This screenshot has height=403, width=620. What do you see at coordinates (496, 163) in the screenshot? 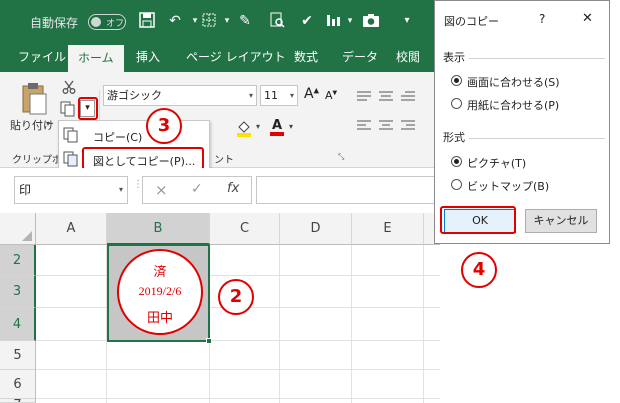
I see `option-picture: ピクチャ(T)` at bounding box center [496, 163].